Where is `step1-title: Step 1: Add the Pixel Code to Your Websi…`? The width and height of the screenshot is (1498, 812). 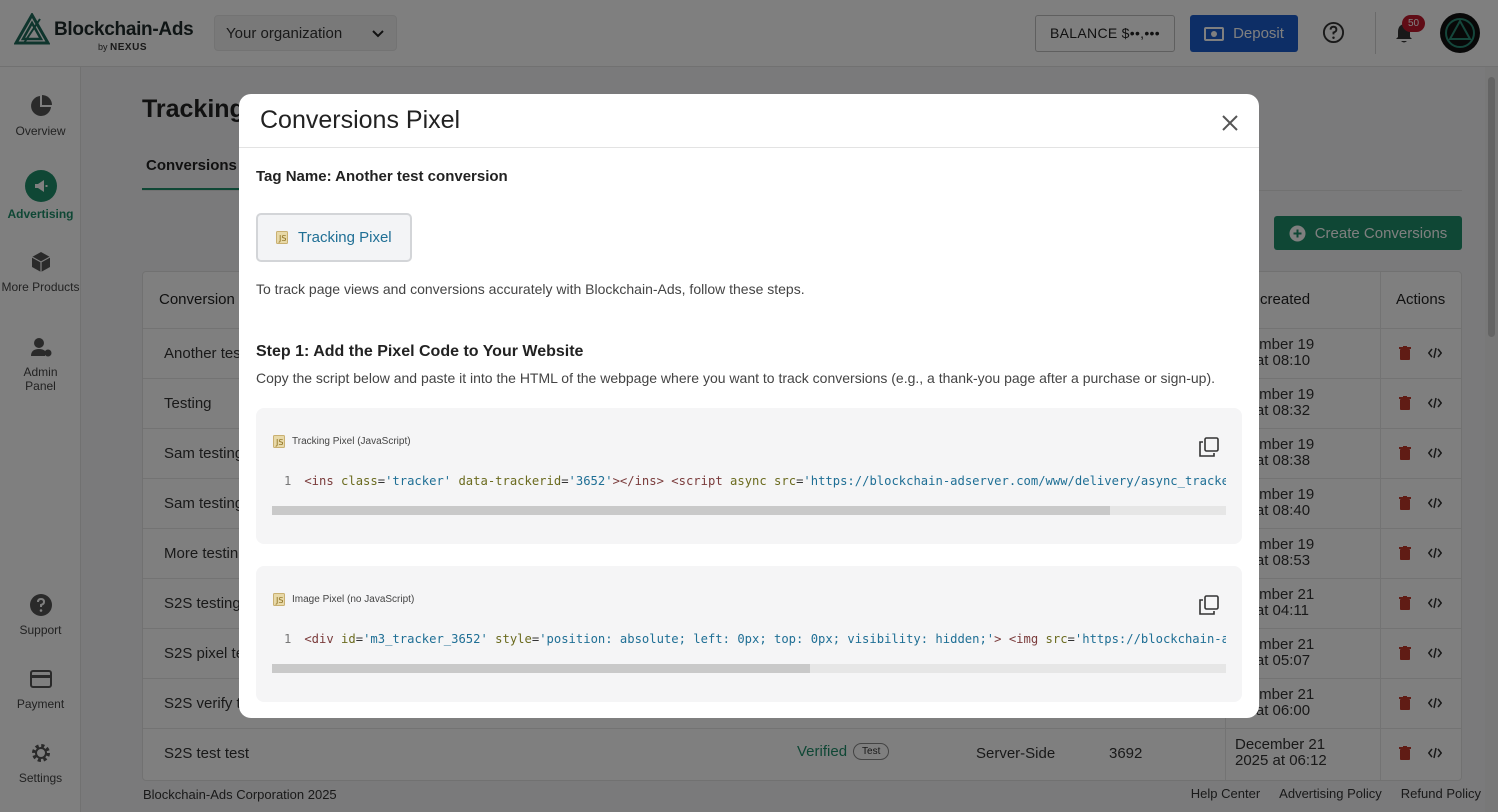
step1-title: Step 1: Add the Pixel Code to Your Websi… is located at coordinates (420, 351).